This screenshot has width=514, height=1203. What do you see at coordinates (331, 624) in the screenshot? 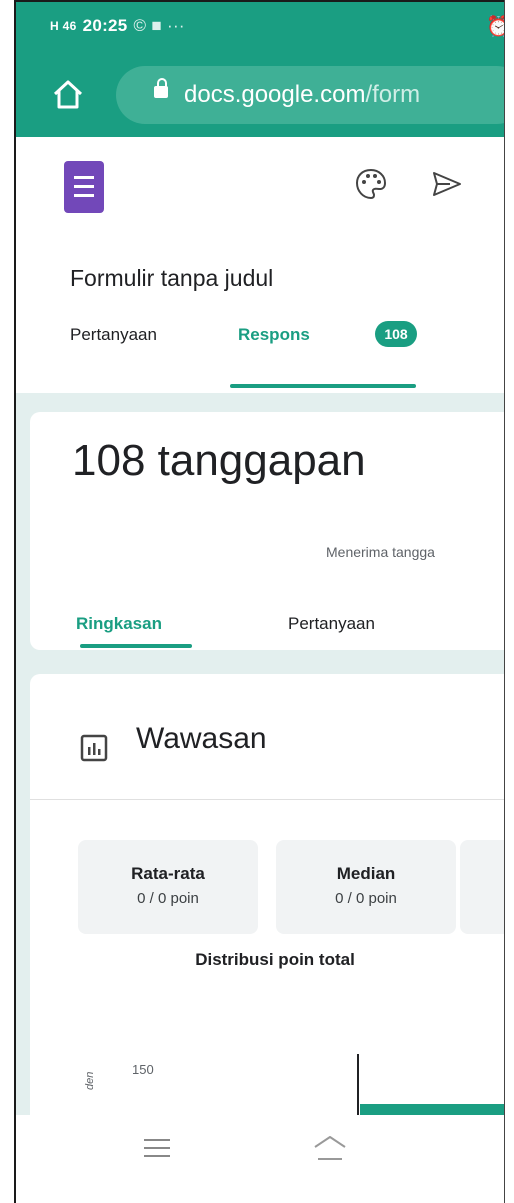
I see `subtab-question: Pertanyaan` at bounding box center [331, 624].